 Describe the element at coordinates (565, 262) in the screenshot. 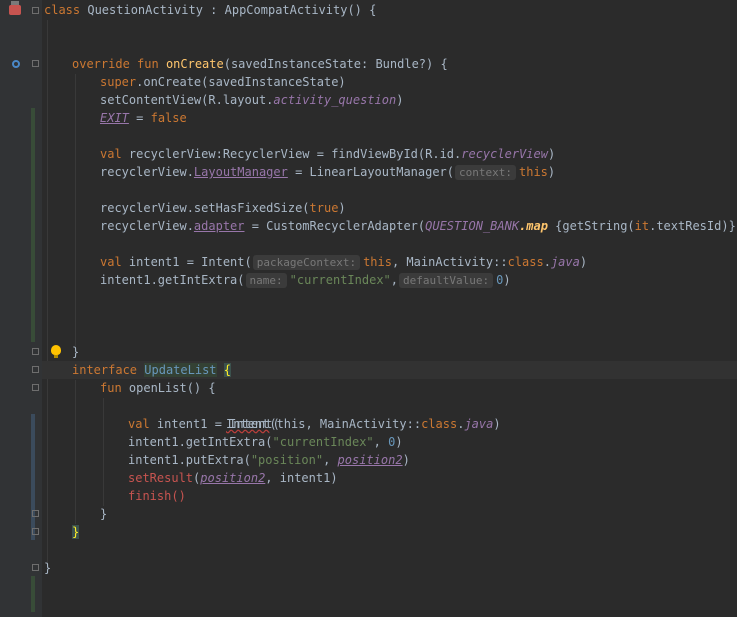

I see `property-ref: java` at that location.